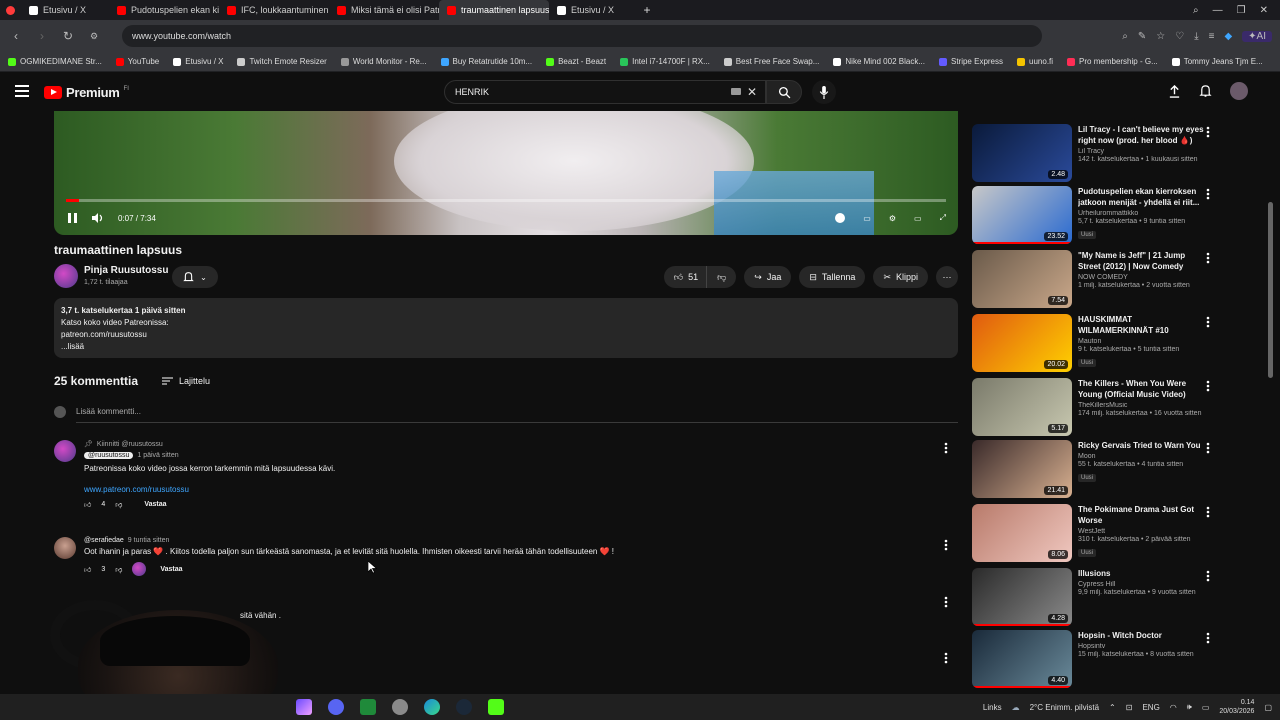 This screenshot has height=720, width=1280. I want to click on video-thumbnail: 2.48, so click(1022, 153).